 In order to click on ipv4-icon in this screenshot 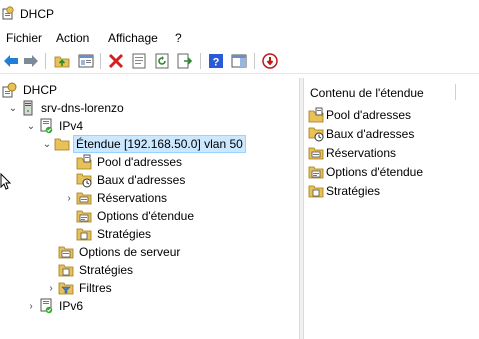, I will do `click(46, 126)`.